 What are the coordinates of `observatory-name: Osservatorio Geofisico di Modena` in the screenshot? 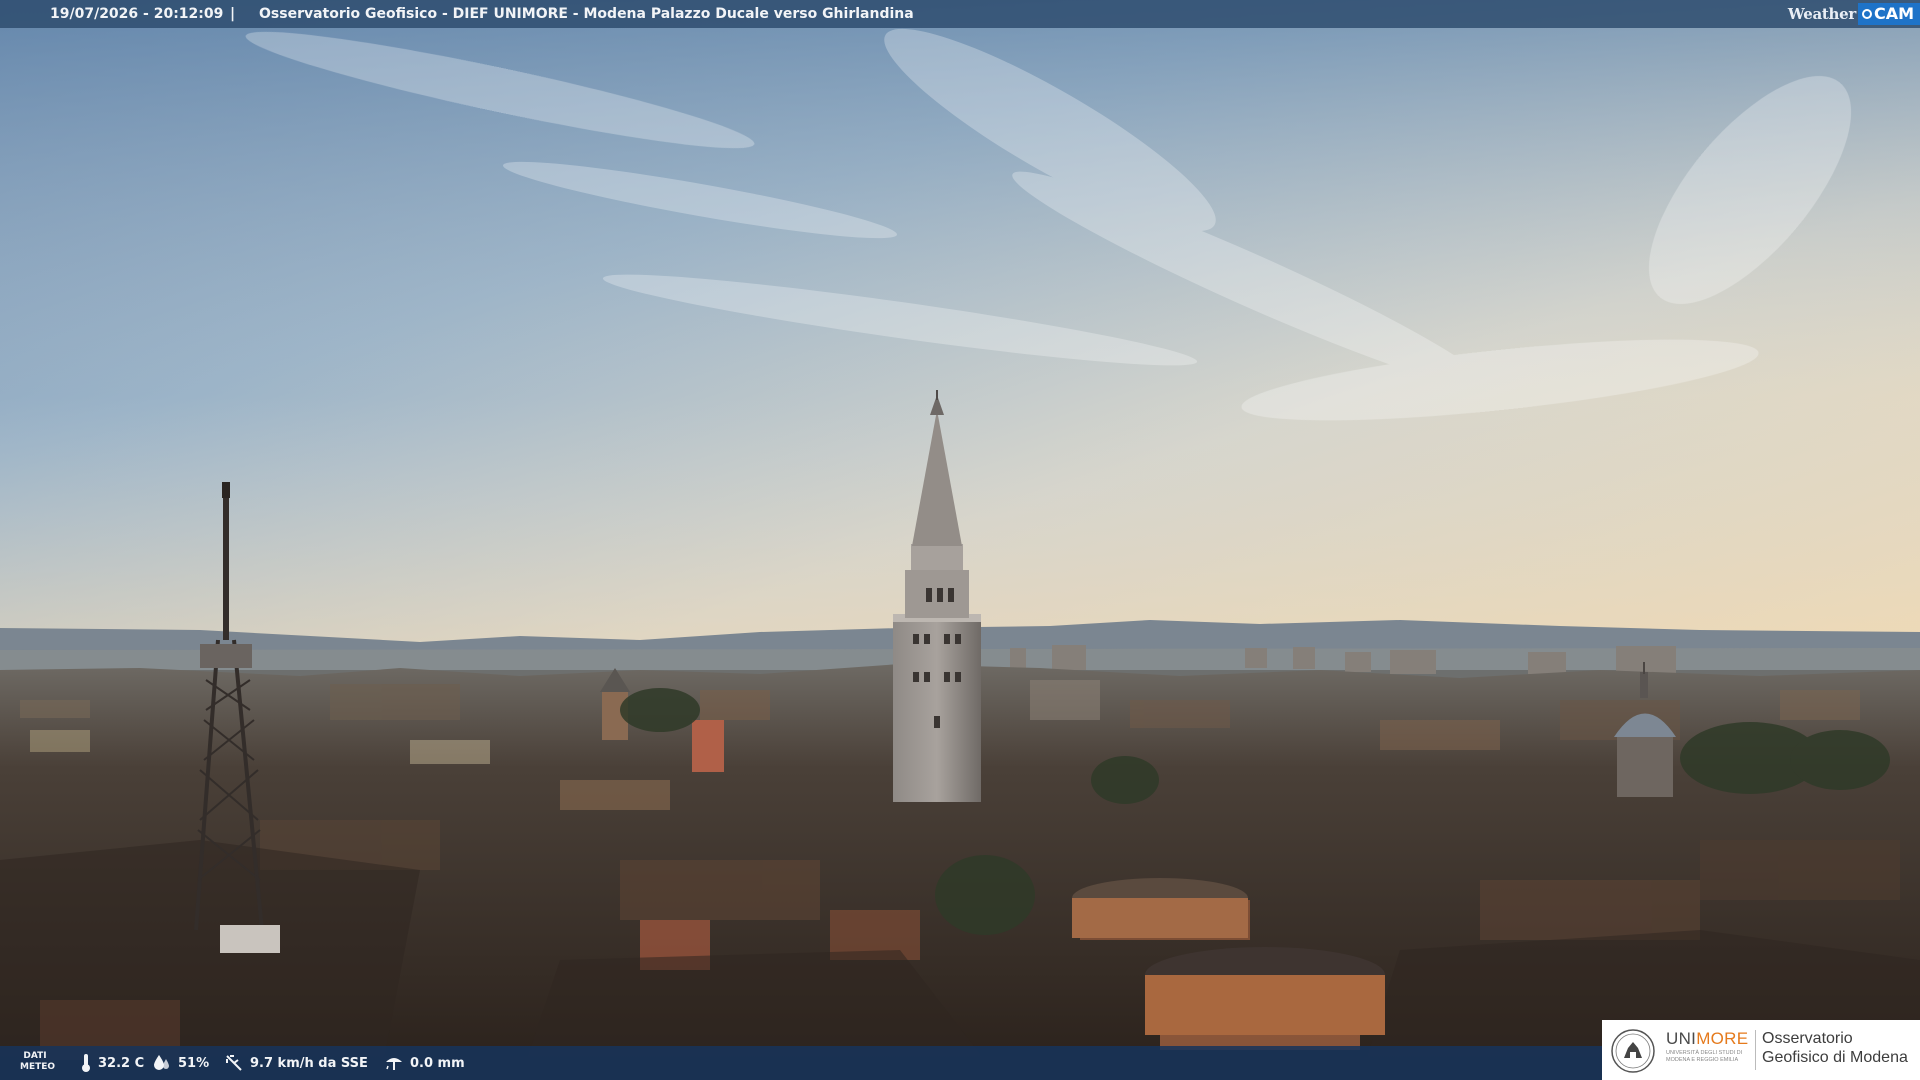 It's located at (1835, 1048).